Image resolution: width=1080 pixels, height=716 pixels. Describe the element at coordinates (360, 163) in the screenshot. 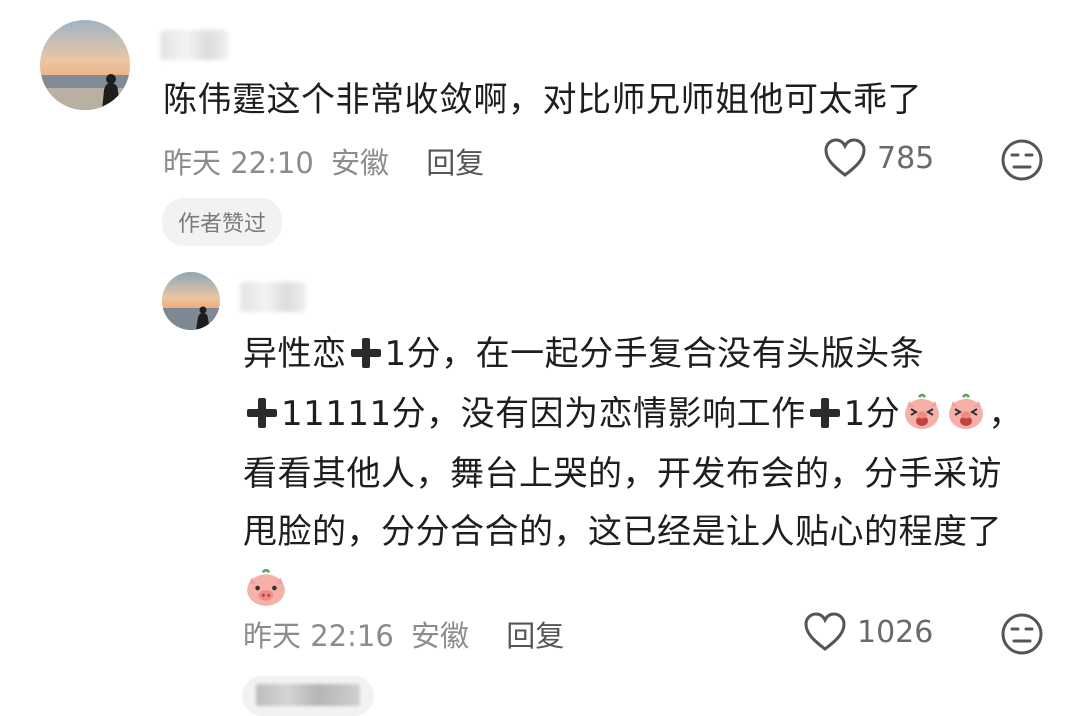

I see `comment-location: 安徽` at that location.